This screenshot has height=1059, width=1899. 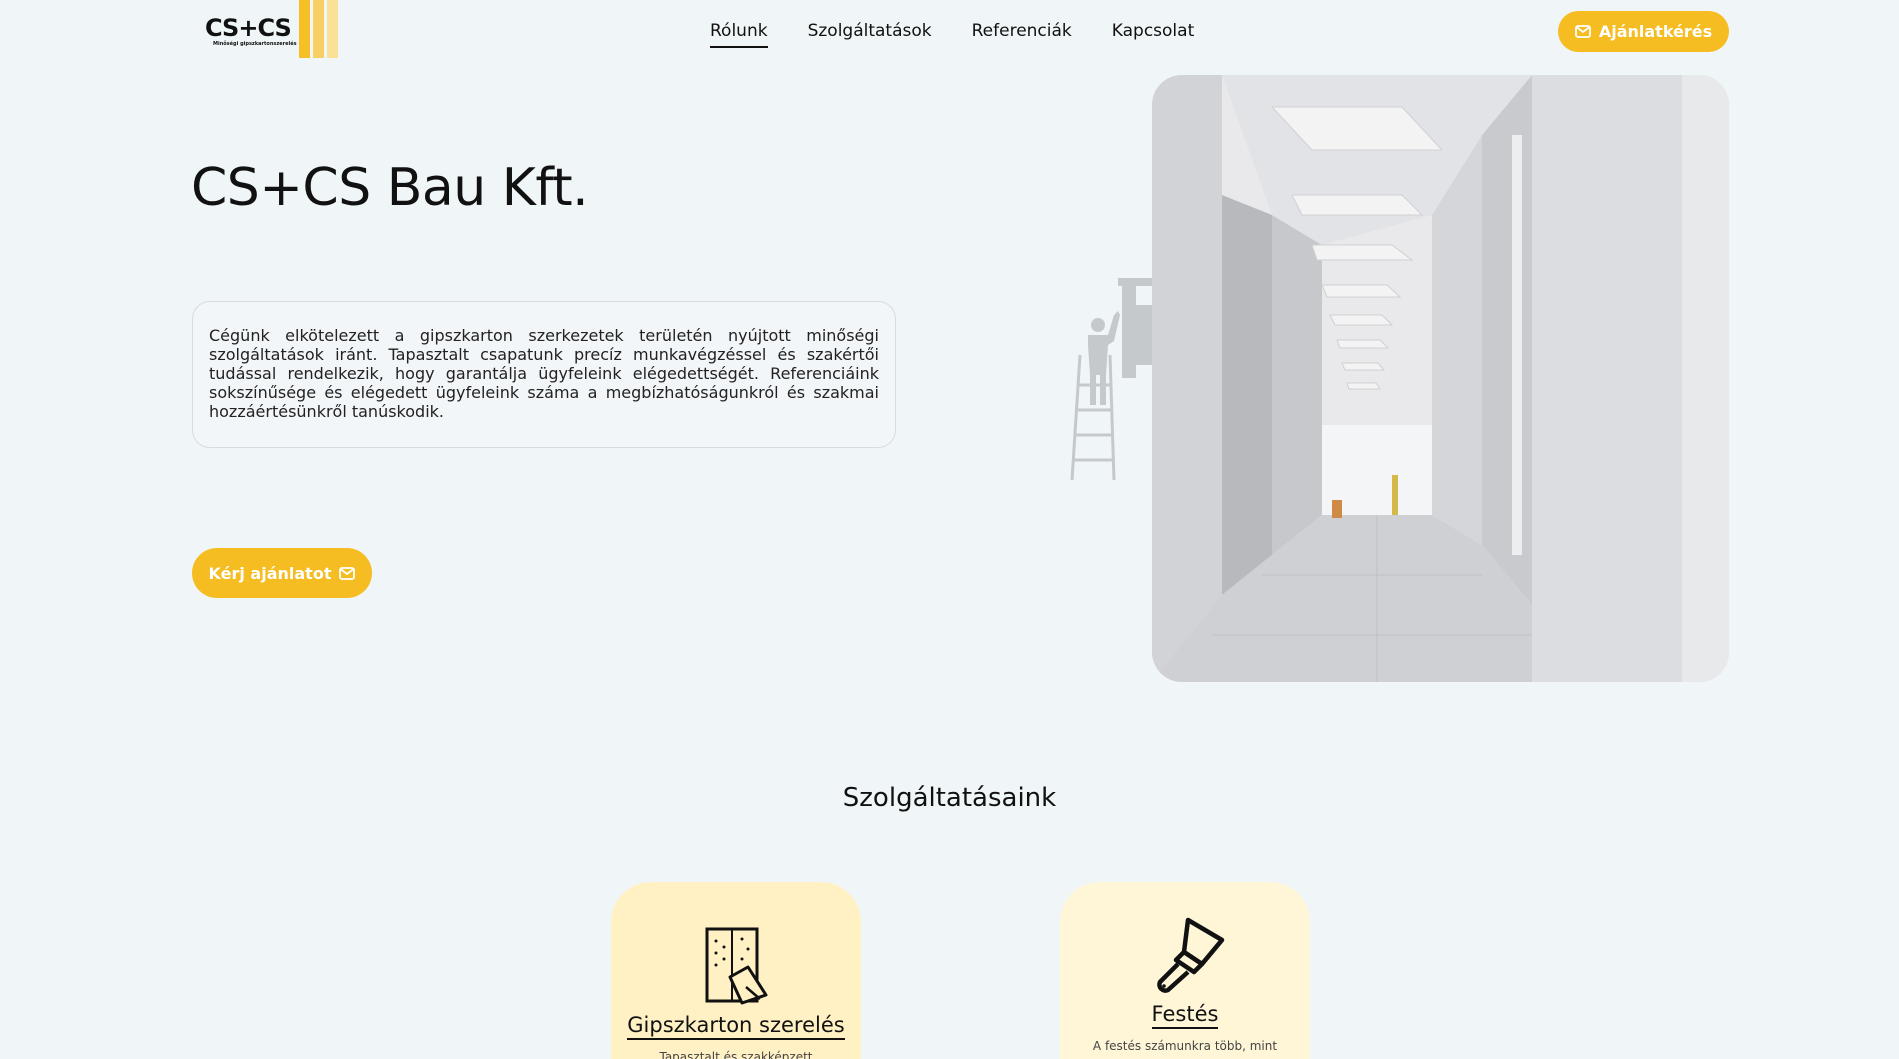 What do you see at coordinates (739, 34) in the screenshot?
I see `nav-item-rolunk: Rólunk` at bounding box center [739, 34].